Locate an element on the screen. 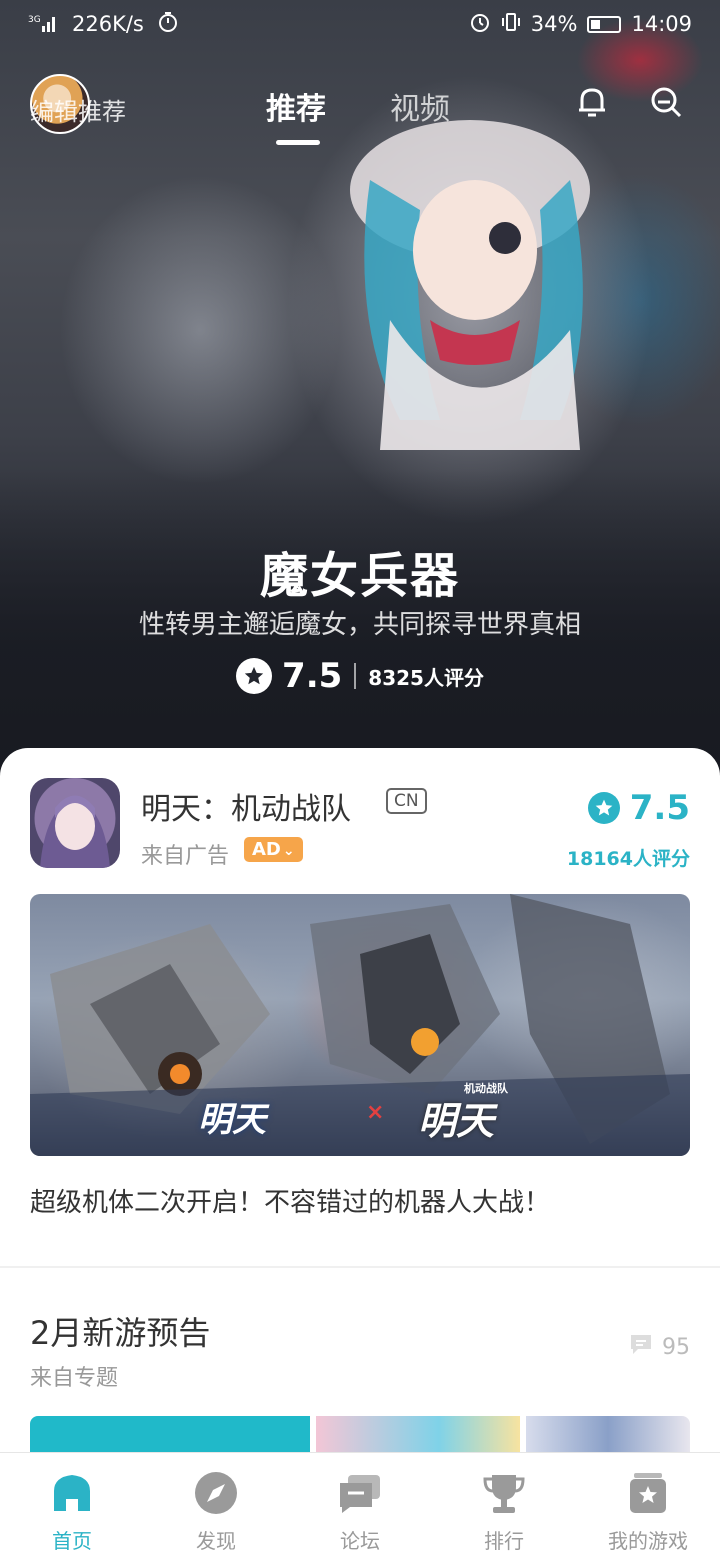 Image resolution: width=720 pixels, height=1560 pixels. active-tab-indicator is located at coordinates (298, 142).